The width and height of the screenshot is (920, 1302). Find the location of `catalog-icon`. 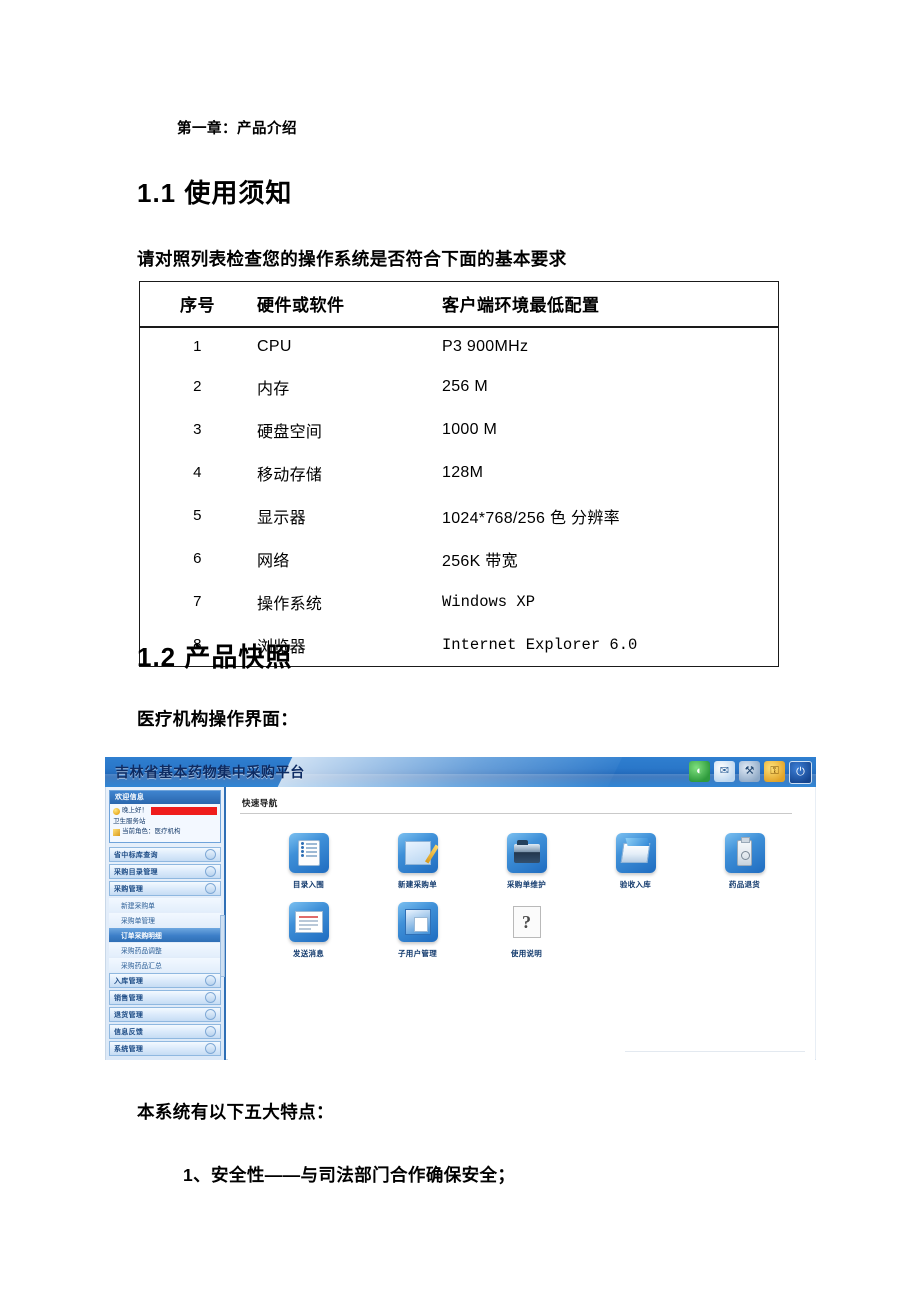

catalog-icon is located at coordinates (308, 853).